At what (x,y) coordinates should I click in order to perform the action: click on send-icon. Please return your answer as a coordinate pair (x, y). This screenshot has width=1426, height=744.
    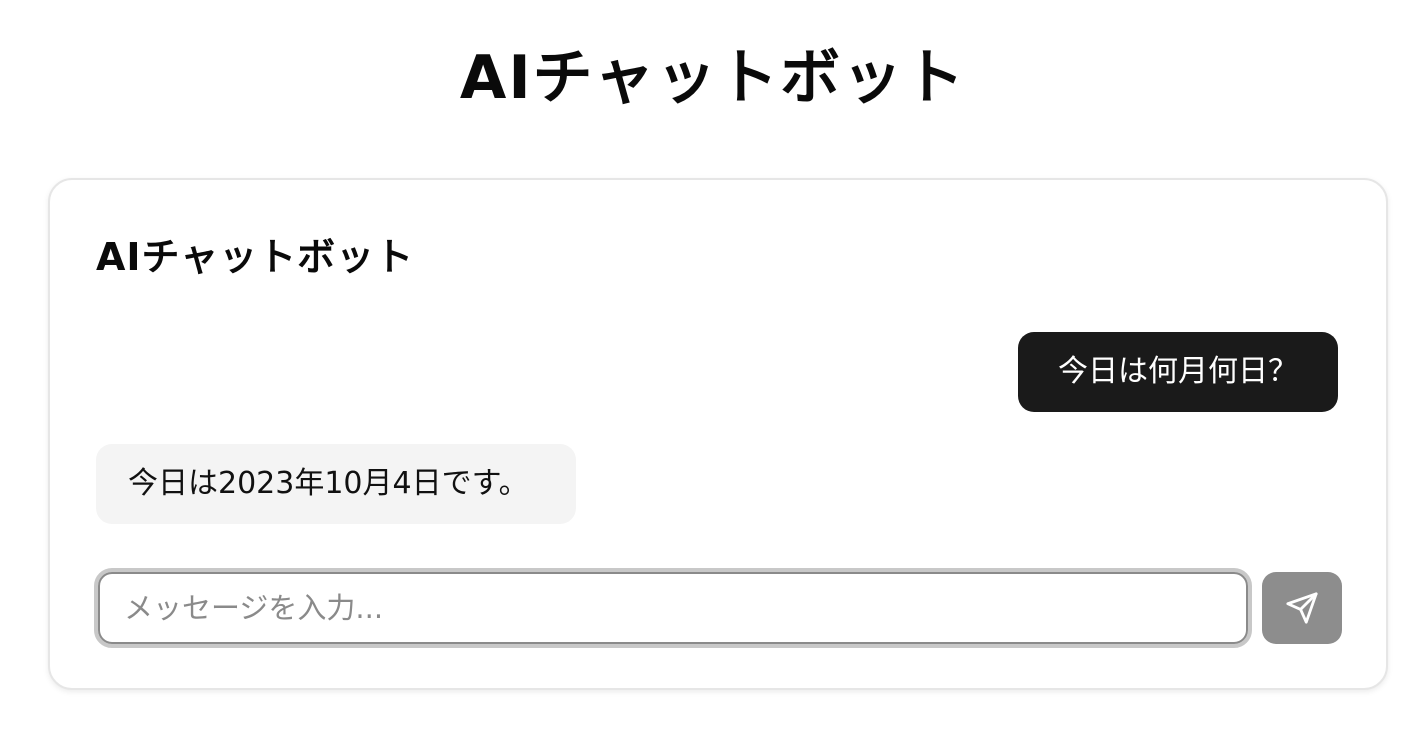
    Looking at the image, I should click on (1302, 608).